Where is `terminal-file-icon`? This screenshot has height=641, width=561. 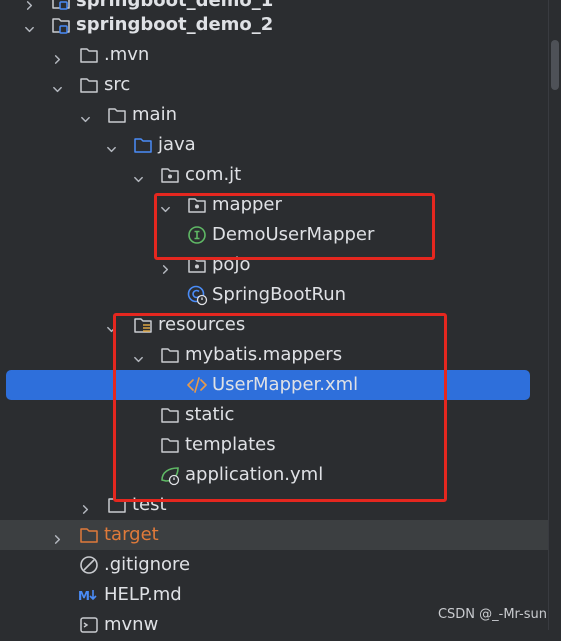 terminal-file-icon is located at coordinates (89, 625).